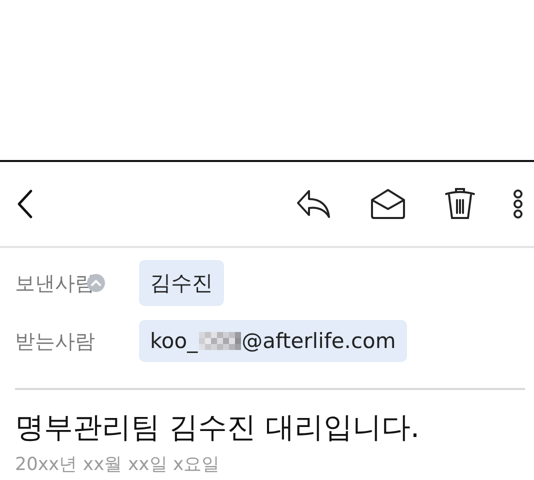 The height and width of the screenshot is (480, 534). What do you see at coordinates (55, 341) in the screenshot?
I see `recipient-label: 받는사람` at bounding box center [55, 341].